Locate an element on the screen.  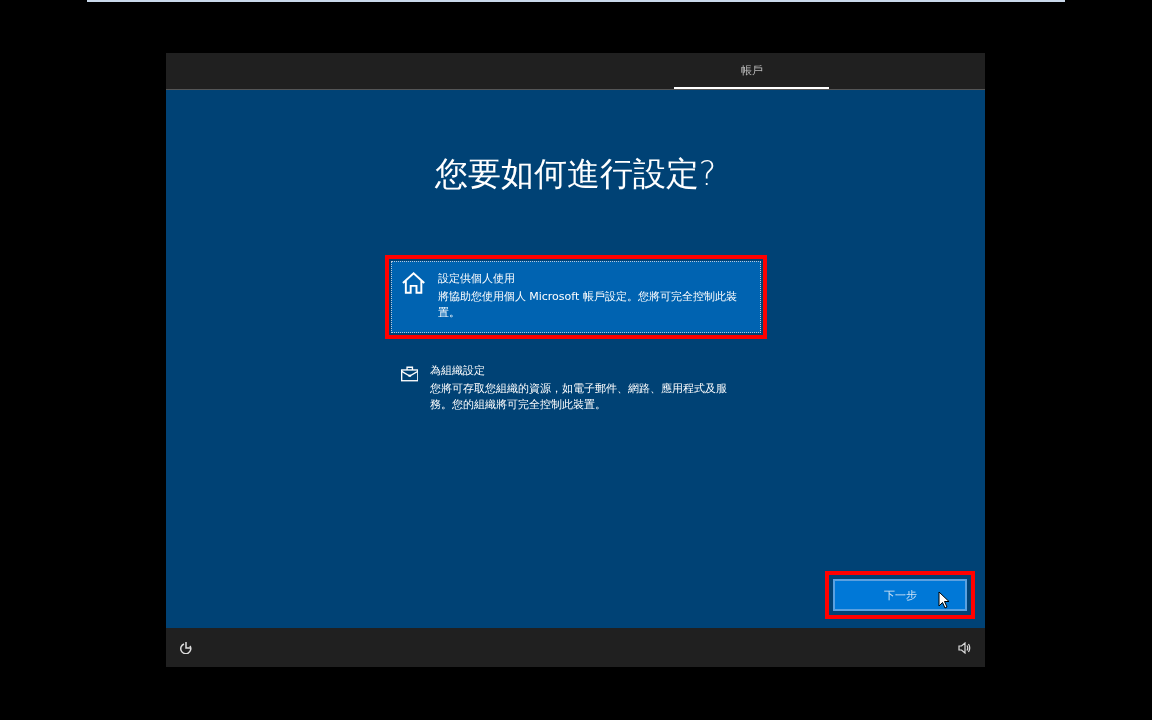
setup-option: 為組織設定 您將可存取您組織的資源，如電子郵件、網路、應用程式及服務。您的組織將可完全控制此裝置。 is located at coordinates (575, 389).